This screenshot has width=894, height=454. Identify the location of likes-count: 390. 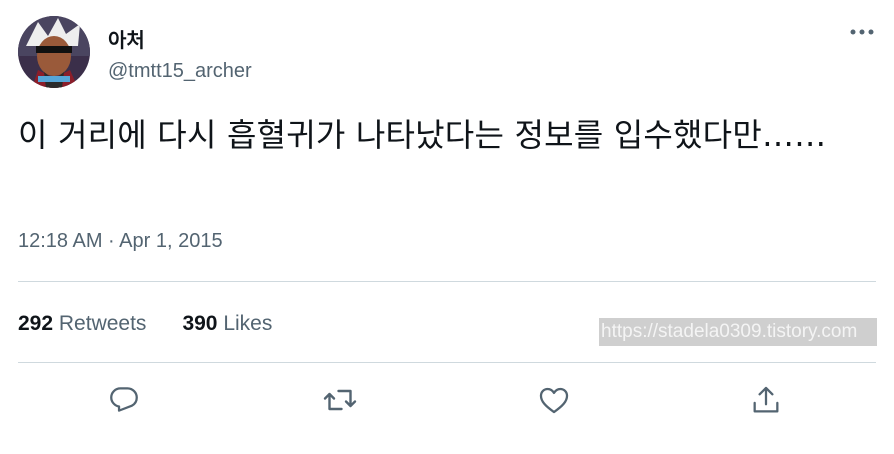
(200, 323).